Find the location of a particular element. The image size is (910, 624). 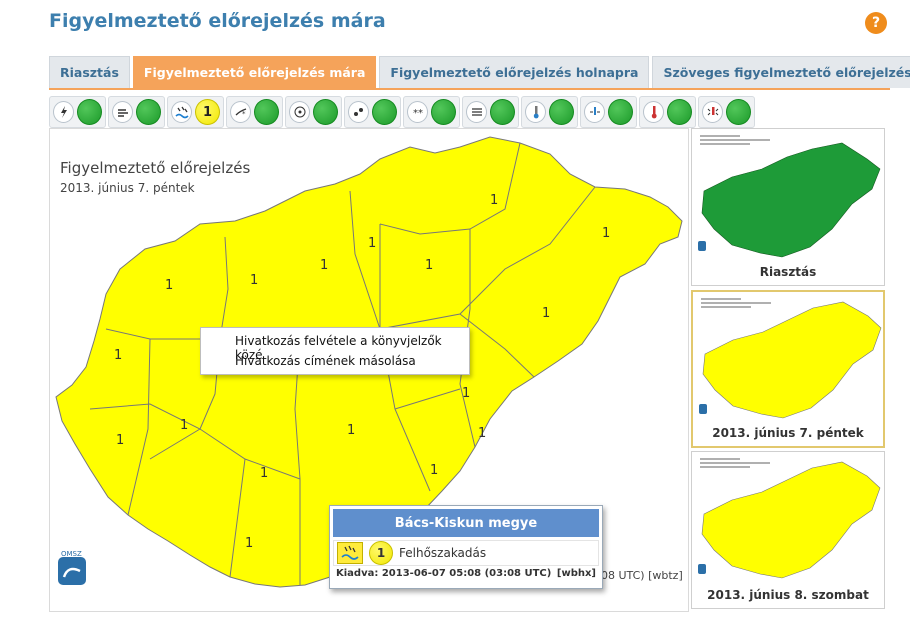

context-menu-copy-link: Hivatkozás címének másolása is located at coordinates (335, 361).